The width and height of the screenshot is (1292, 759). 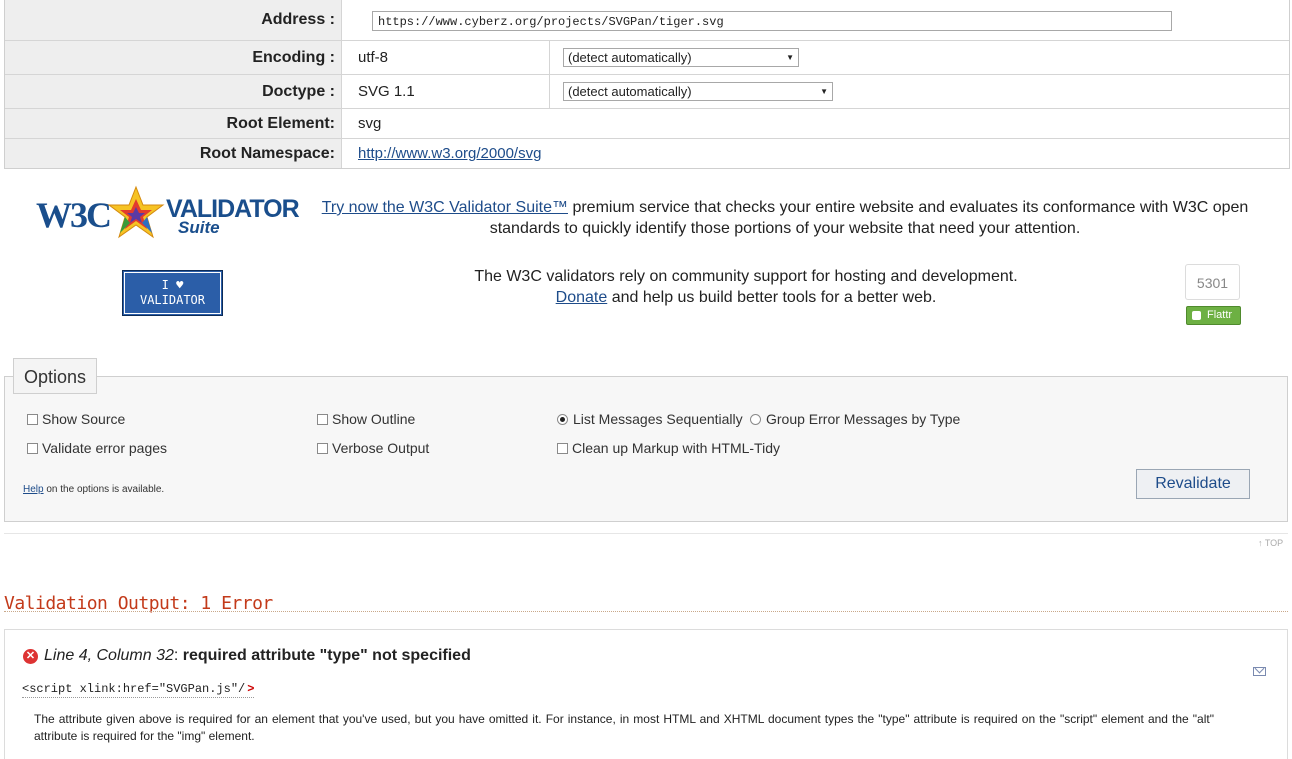 What do you see at coordinates (1270, 543) in the screenshot?
I see `back-to-top-link: ↑ TOP` at bounding box center [1270, 543].